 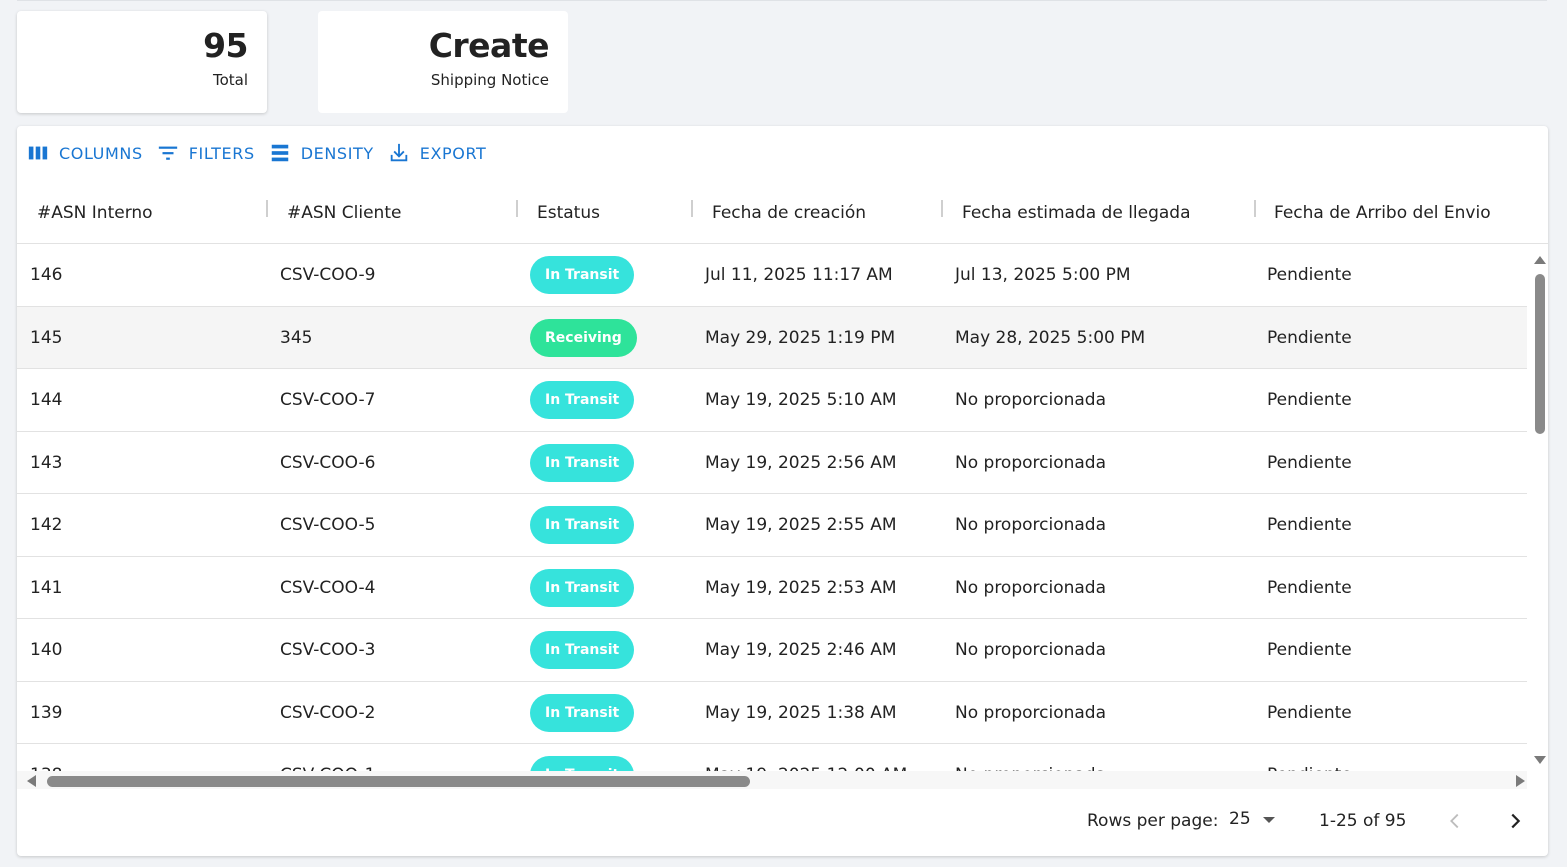 What do you see at coordinates (31, 781) in the screenshot?
I see `scroll-left-icon` at bounding box center [31, 781].